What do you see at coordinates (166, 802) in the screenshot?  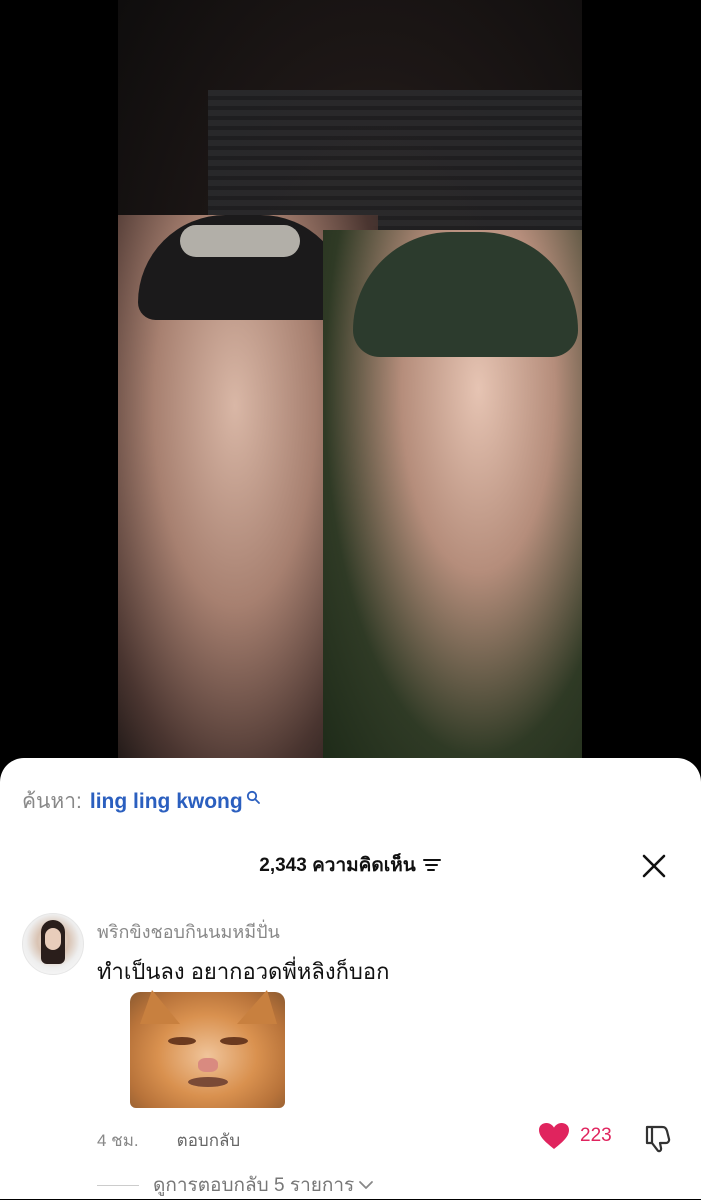 I see `search-term-link: ling ling kwong` at bounding box center [166, 802].